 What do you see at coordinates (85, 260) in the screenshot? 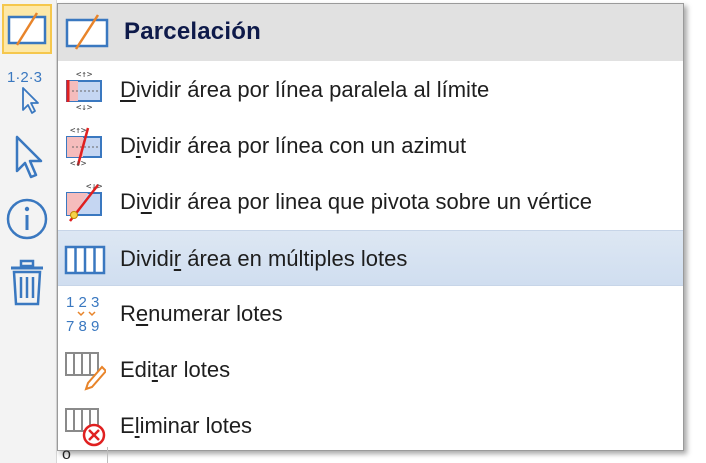
I see `multiple-lots-icon` at bounding box center [85, 260].